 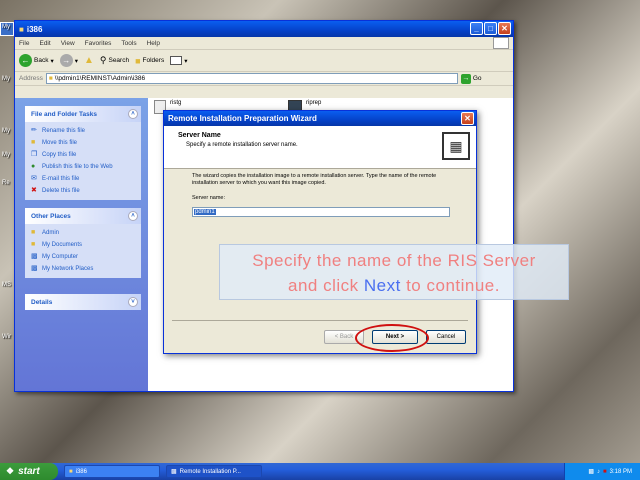 I want to click on move-icon: ■, so click(x=33, y=142).